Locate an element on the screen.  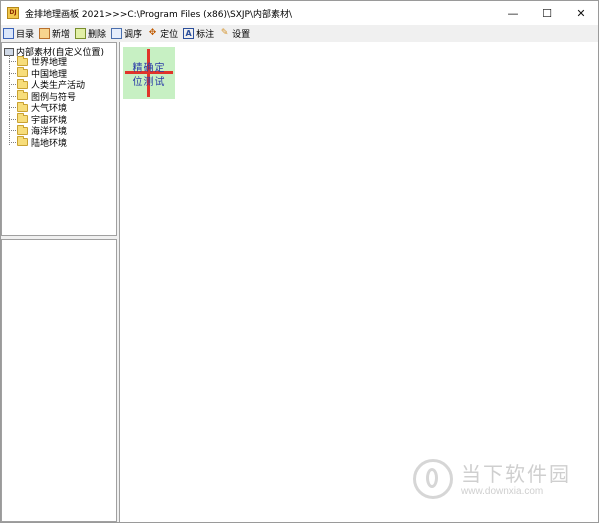
minimize-button: — is located at coordinates (513, 13).